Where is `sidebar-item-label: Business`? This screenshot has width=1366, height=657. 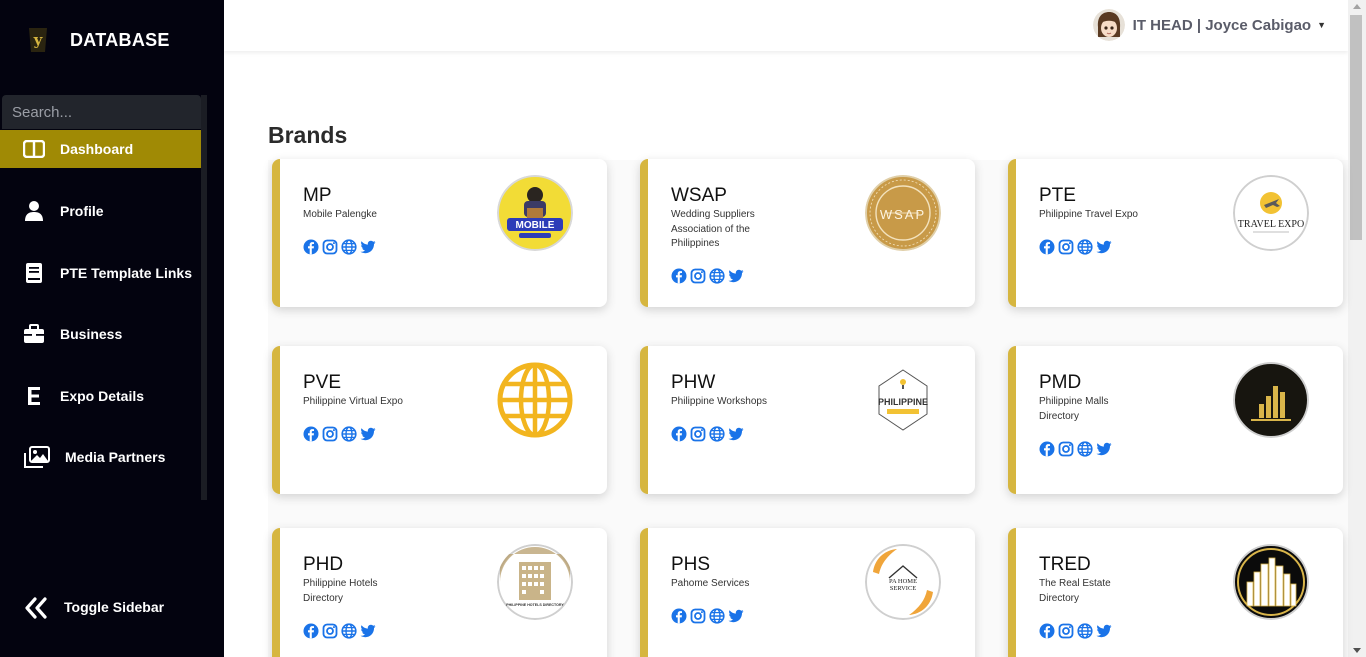
sidebar-item-label: Business is located at coordinates (91, 334).